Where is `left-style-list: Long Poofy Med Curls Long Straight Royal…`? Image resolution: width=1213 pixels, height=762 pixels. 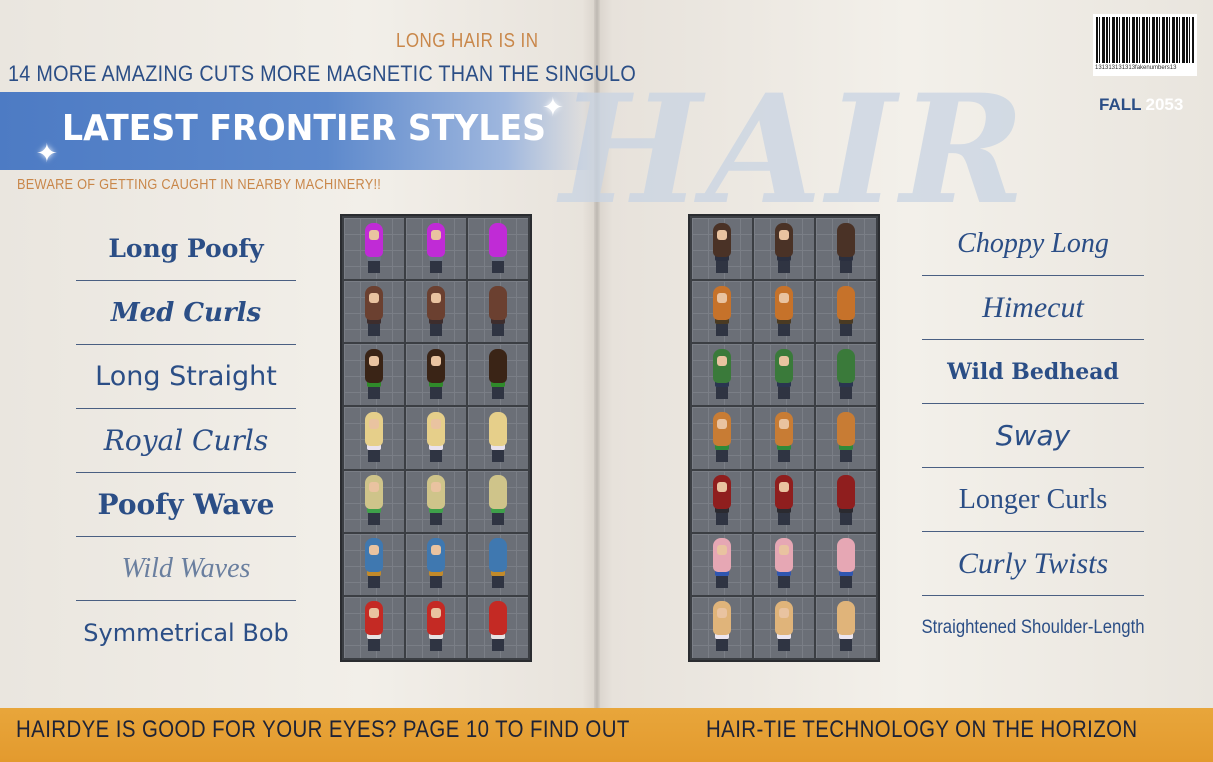 left-style-list: Long Poofy Med Curls Long Straight Royal… is located at coordinates (186, 440).